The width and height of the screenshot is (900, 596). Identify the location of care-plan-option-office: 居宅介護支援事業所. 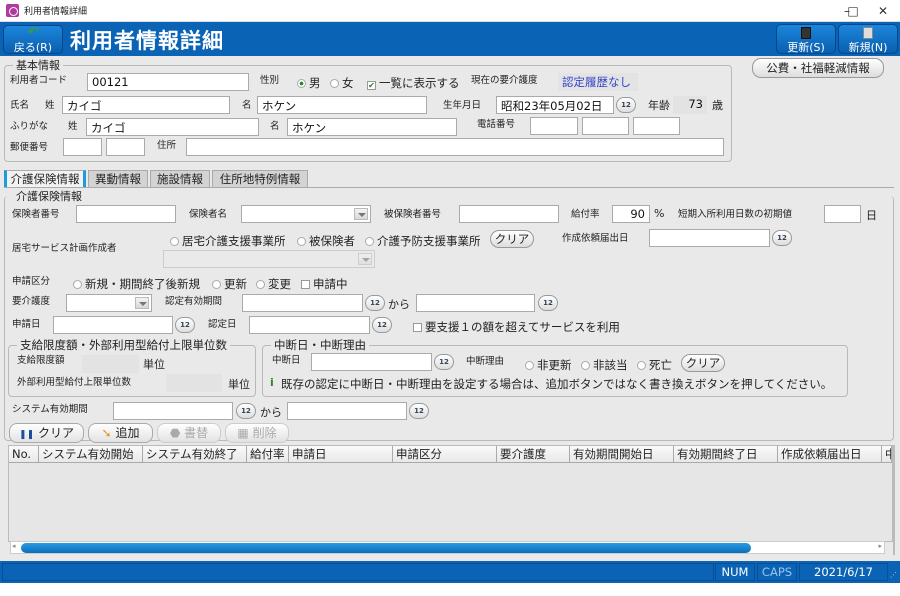
(228, 241).